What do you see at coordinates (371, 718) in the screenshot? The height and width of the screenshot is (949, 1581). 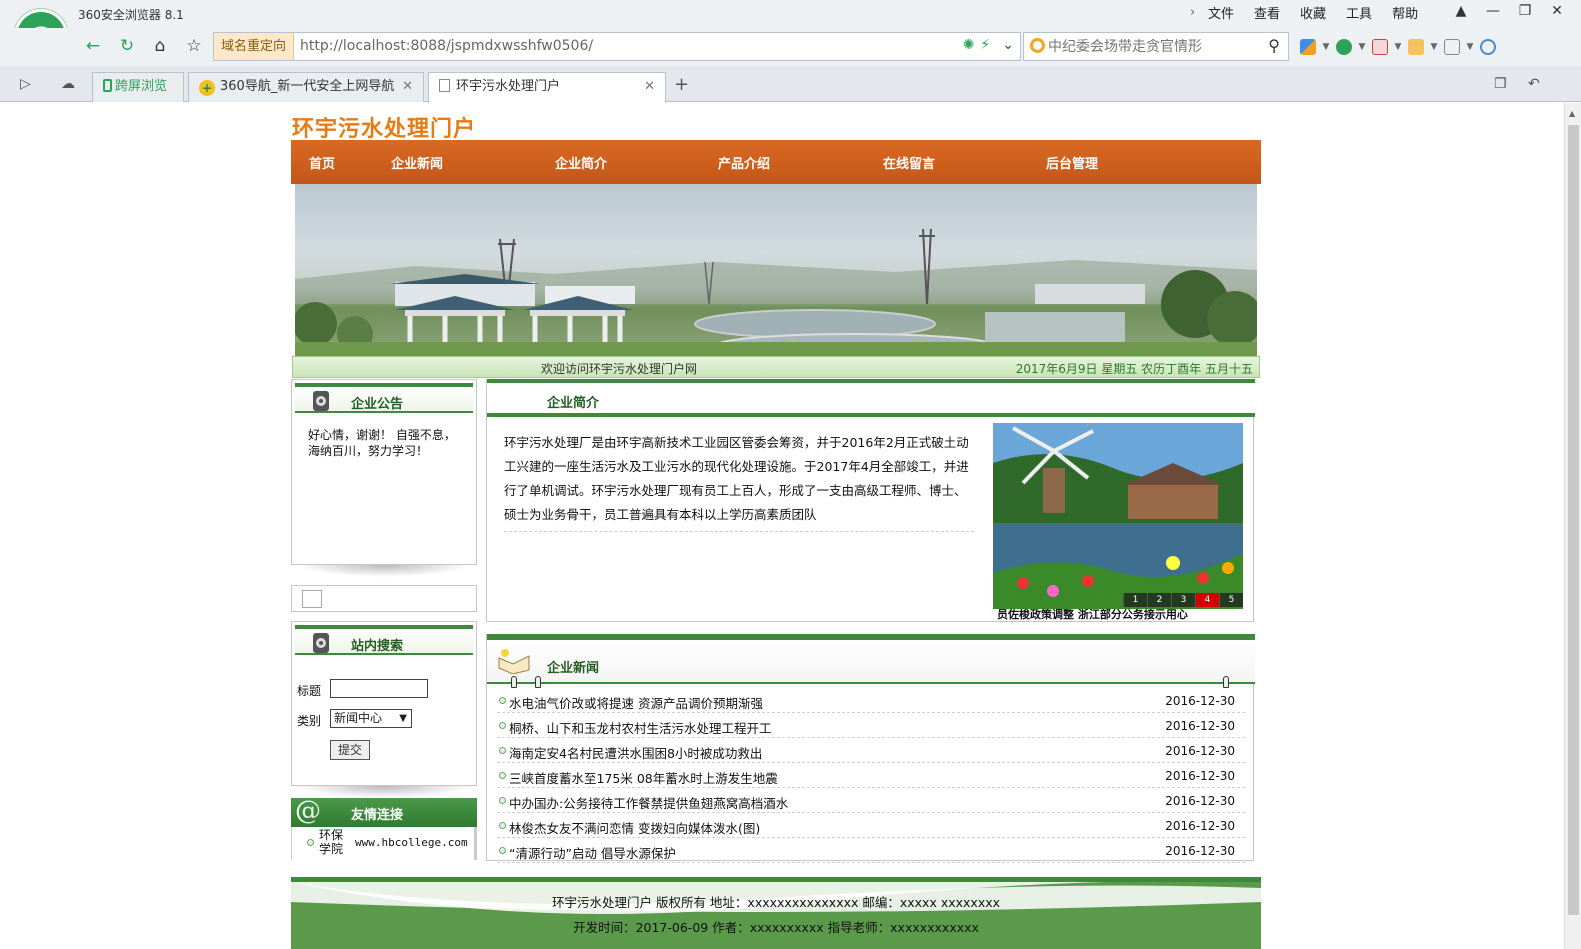 I see `category-select: 新闻中心 ▼` at bounding box center [371, 718].